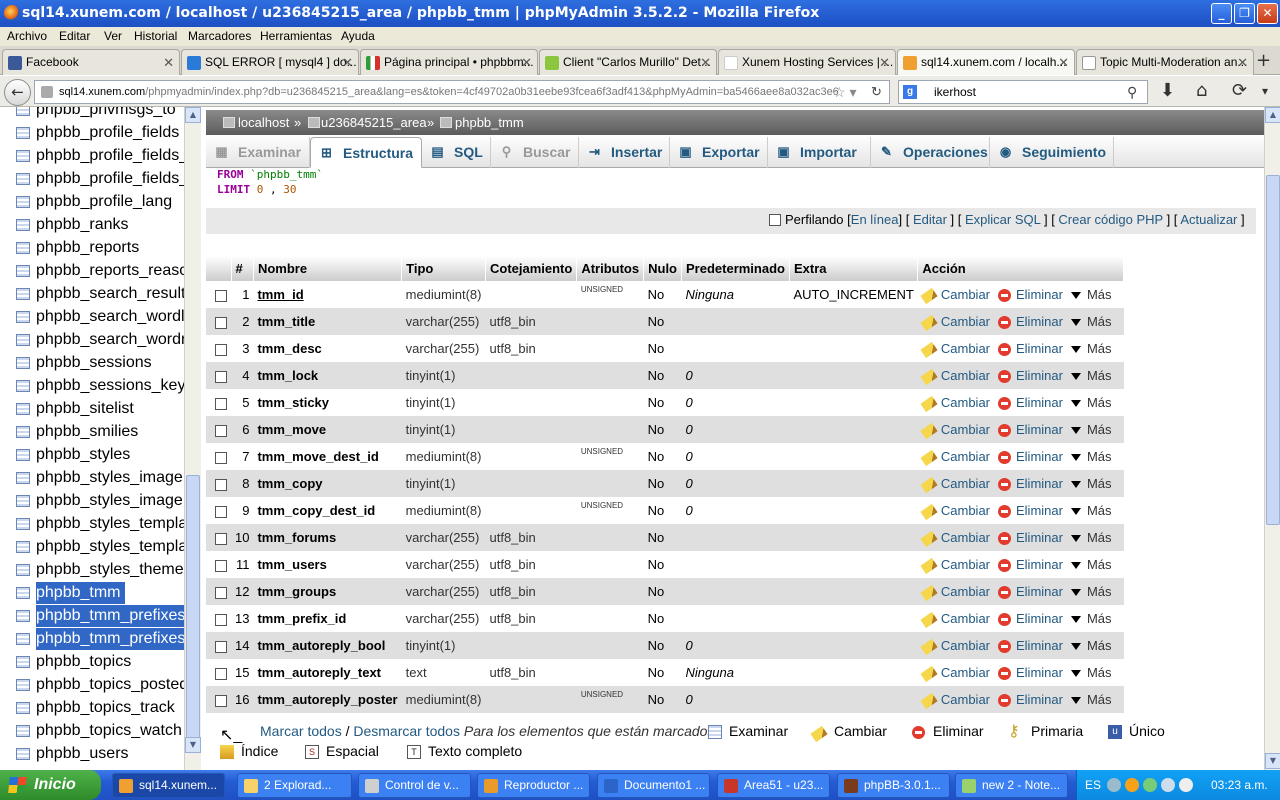 Image resolution: width=1280 pixels, height=800 pixels. Describe the element at coordinates (99, 432) in the screenshot. I see `sidebar-table-item: phpbb_smilies` at that location.